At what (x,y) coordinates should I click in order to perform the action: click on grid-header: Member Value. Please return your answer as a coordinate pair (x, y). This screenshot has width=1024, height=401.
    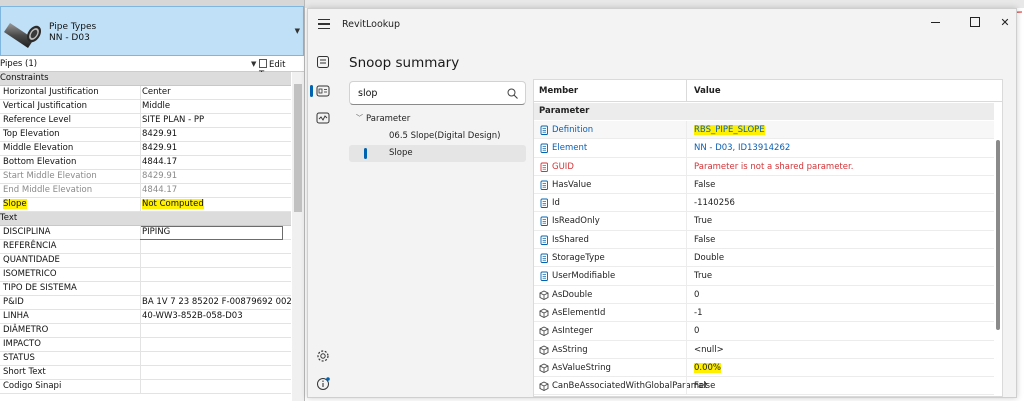
    Looking at the image, I should click on (768, 91).